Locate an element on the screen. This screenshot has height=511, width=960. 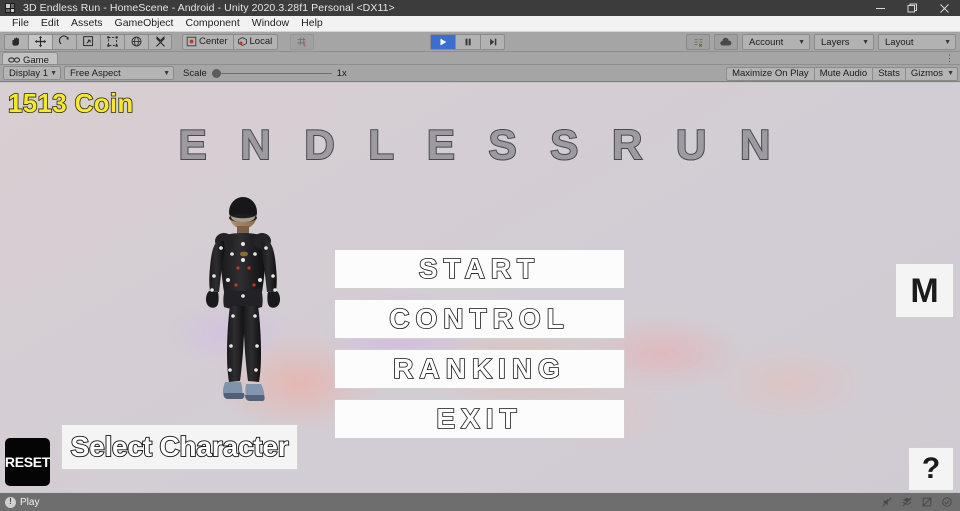
ranking-button-label: RANKING is located at coordinates (479, 368).